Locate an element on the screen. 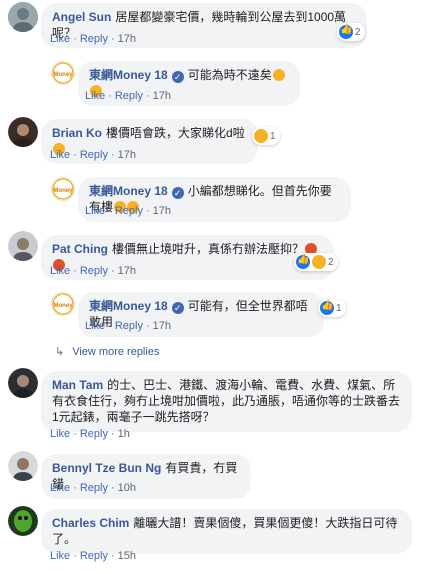 The image size is (437, 574). comment-actions: Like · Reply · 15h is located at coordinates (93, 556).